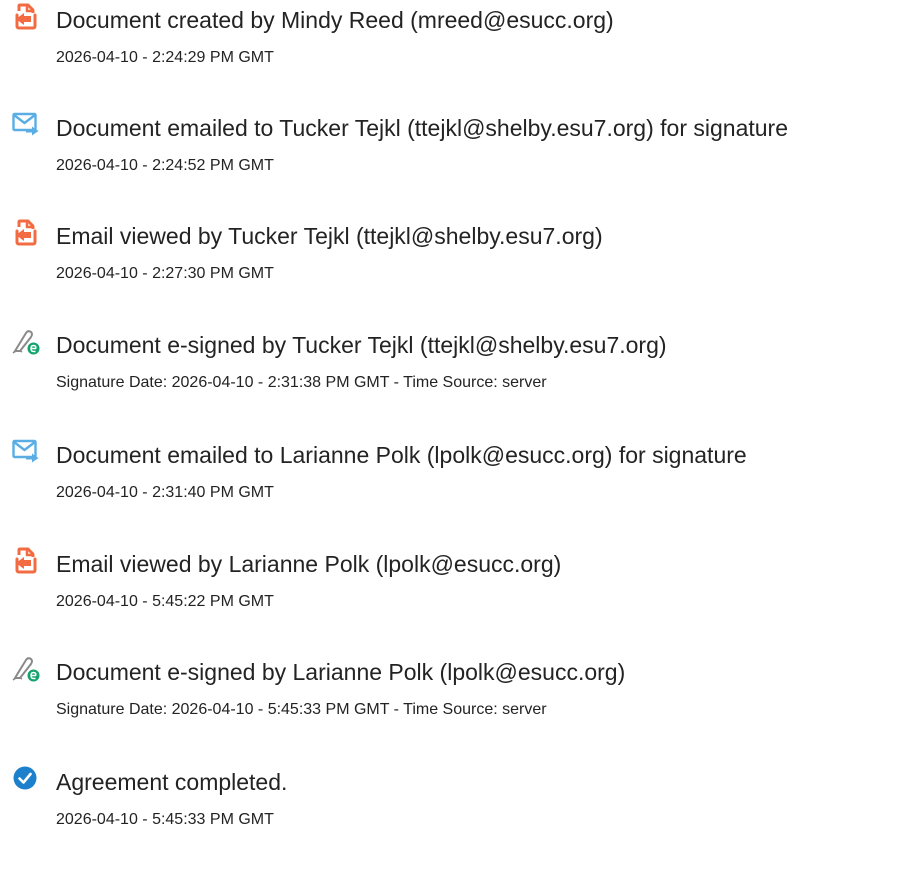  What do you see at coordinates (172, 782) in the screenshot?
I see `event-title: Agreement completed.` at bounding box center [172, 782].